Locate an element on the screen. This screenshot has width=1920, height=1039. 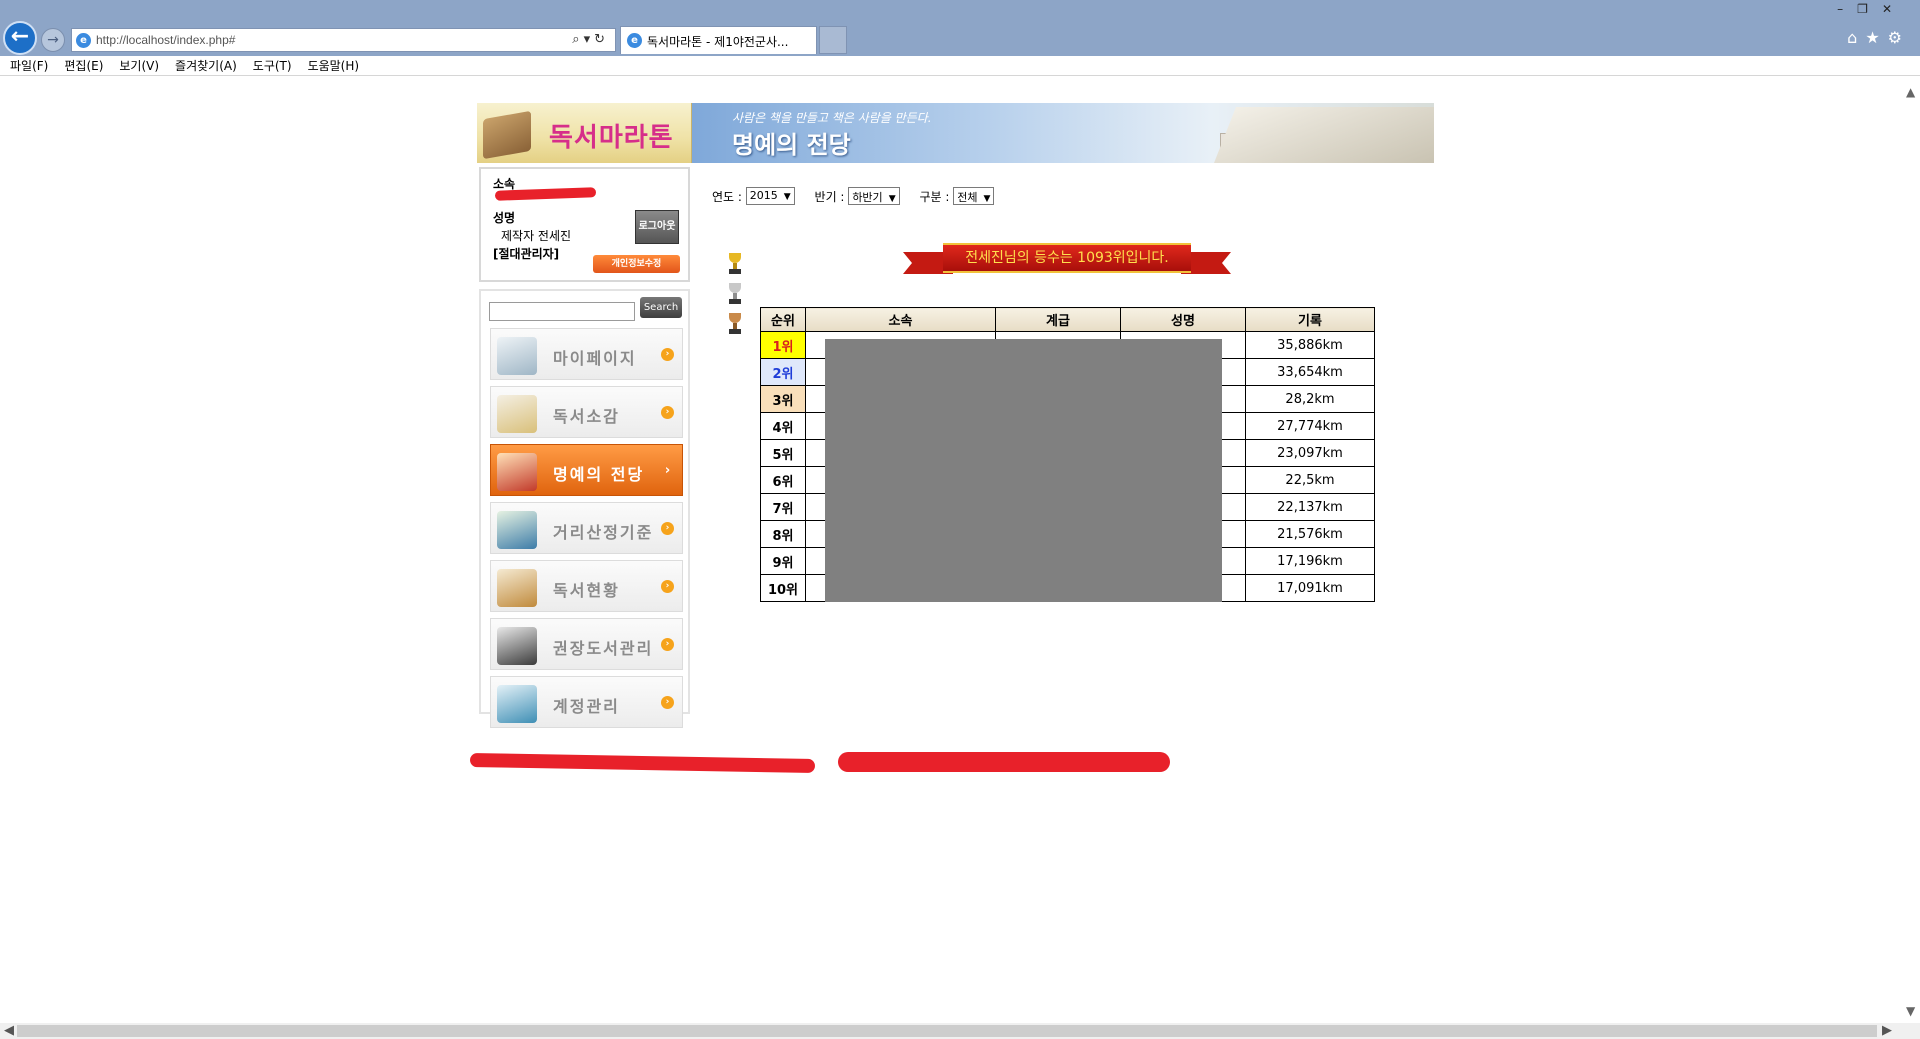
home-icon: ⌂ is located at coordinates (1856, 37).